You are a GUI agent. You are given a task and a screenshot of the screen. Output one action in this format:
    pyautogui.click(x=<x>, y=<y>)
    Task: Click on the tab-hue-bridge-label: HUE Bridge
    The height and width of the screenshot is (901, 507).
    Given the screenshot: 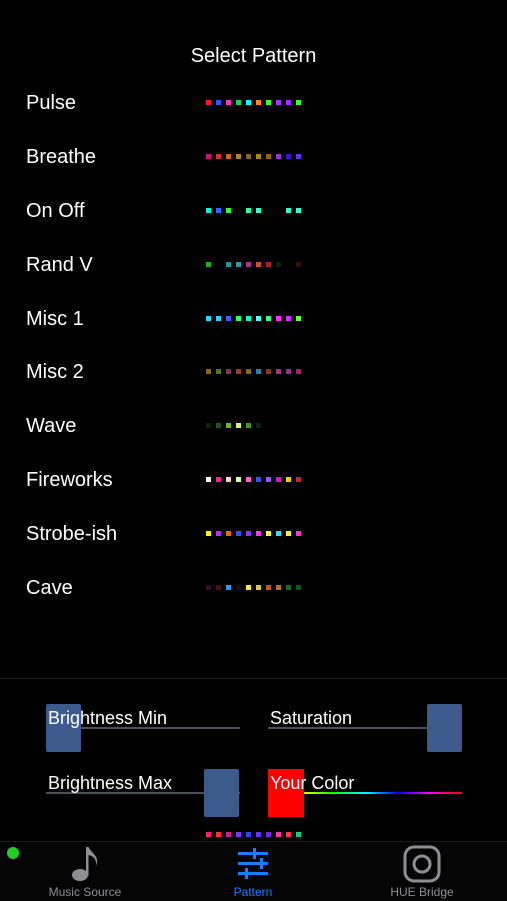 What is the action you would take?
    pyautogui.click(x=422, y=892)
    